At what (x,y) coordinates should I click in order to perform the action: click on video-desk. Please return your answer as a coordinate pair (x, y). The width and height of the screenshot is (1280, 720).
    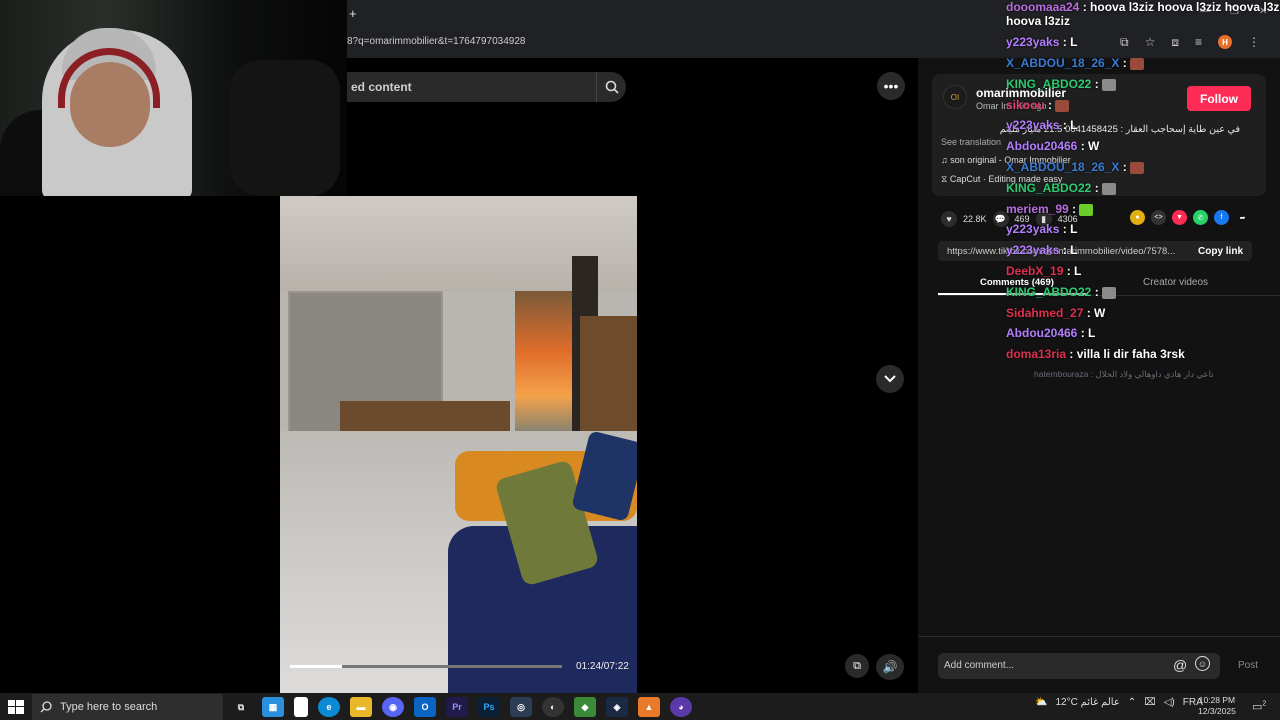
    Looking at the image, I should click on (425, 416).